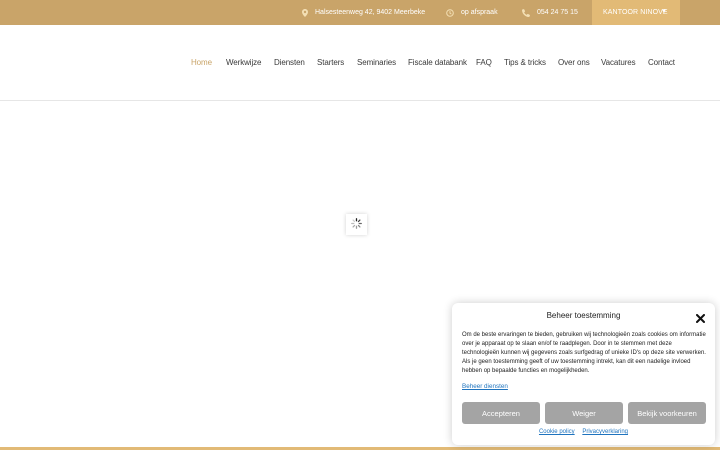 The height and width of the screenshot is (450, 720). What do you see at coordinates (583, 315) in the screenshot?
I see `cookie-title: Beheer toestemming` at bounding box center [583, 315].